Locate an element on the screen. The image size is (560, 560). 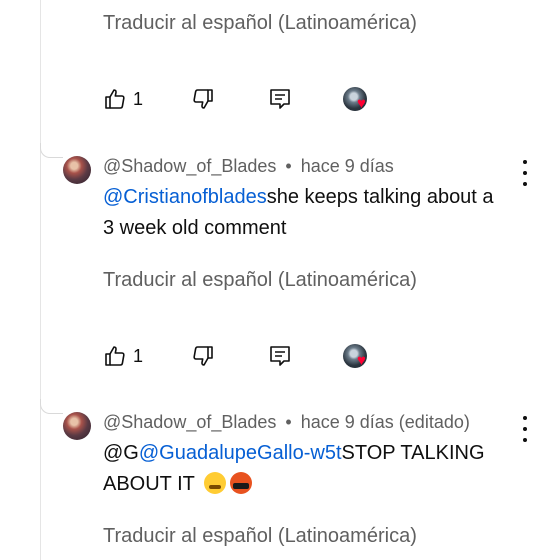
face-with-symbols-emoji is located at coordinates (241, 483).